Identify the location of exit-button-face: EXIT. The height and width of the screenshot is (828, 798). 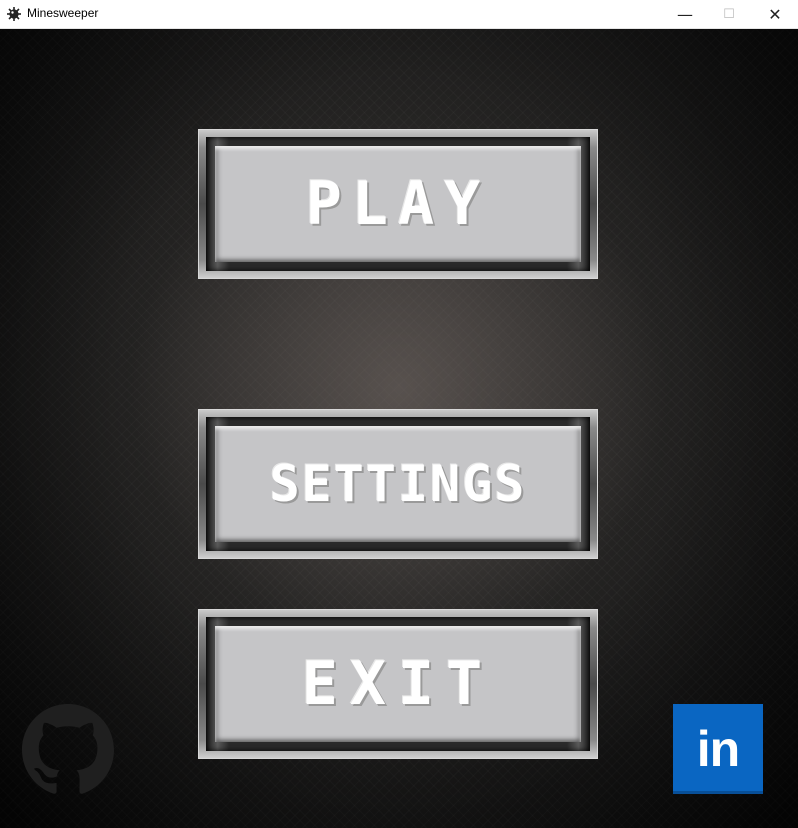
(398, 684).